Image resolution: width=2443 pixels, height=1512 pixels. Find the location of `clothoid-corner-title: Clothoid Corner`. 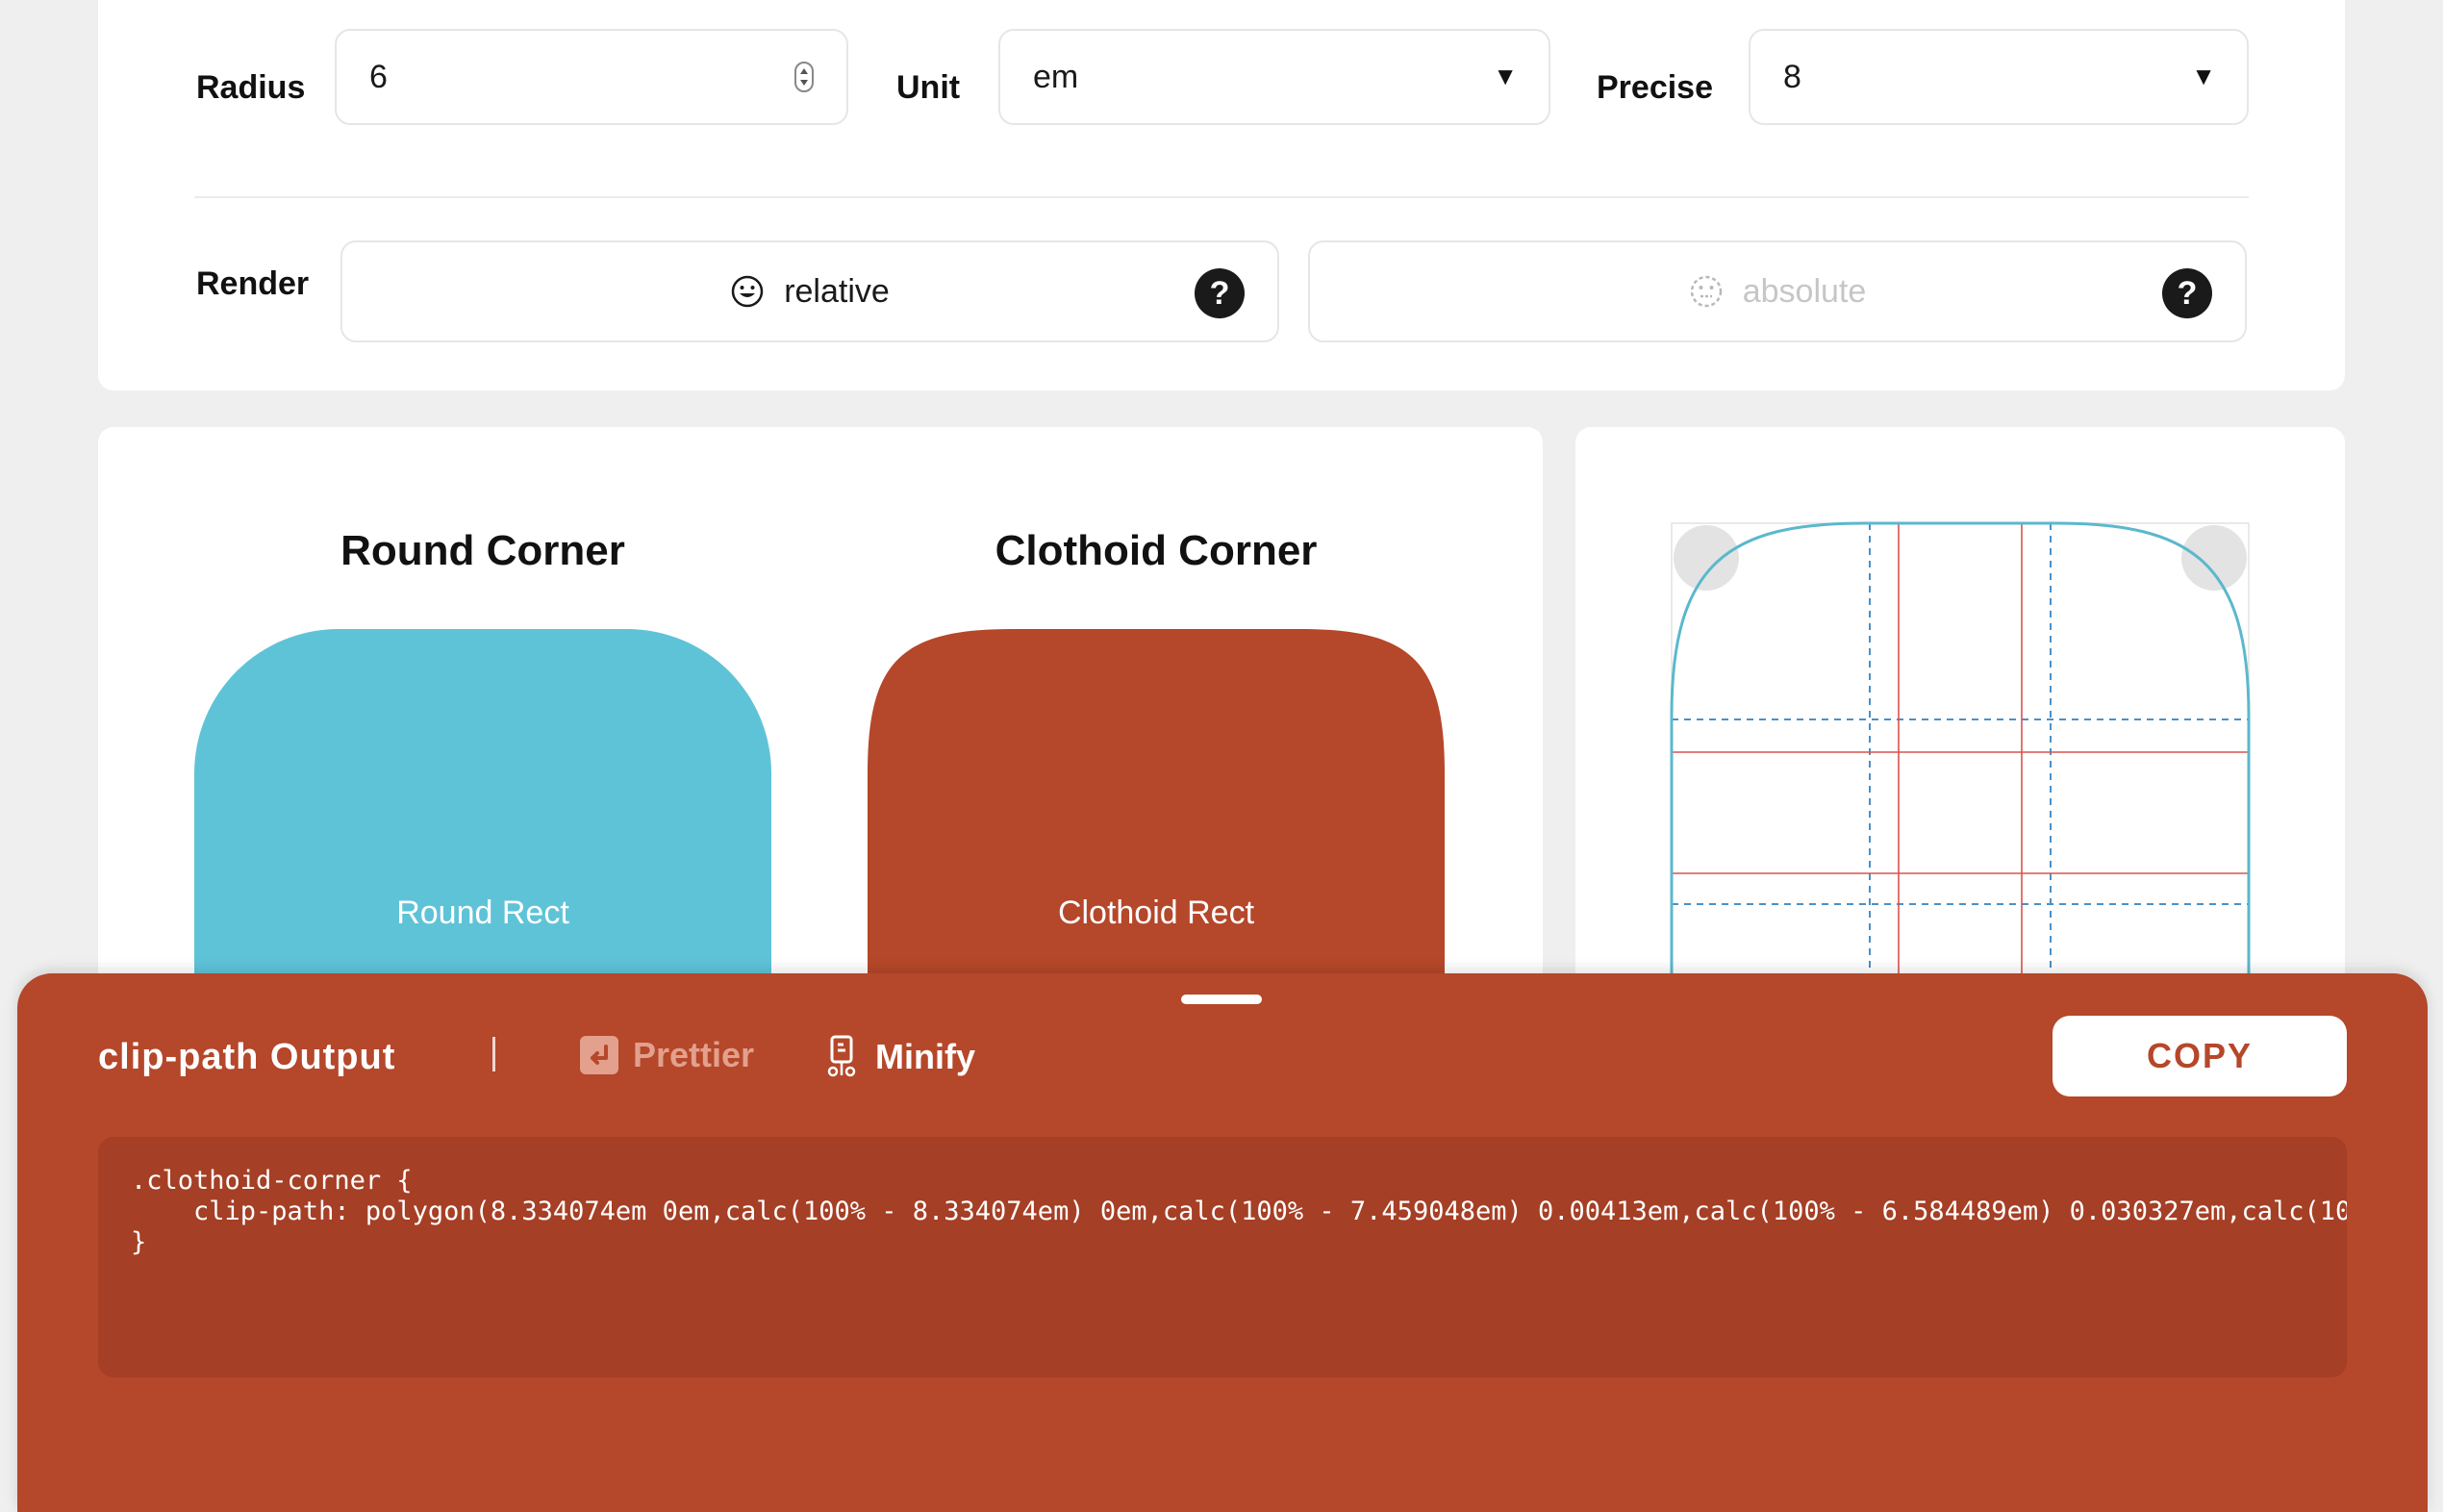

clothoid-corner-title: Clothoid Corner is located at coordinates (1156, 551).